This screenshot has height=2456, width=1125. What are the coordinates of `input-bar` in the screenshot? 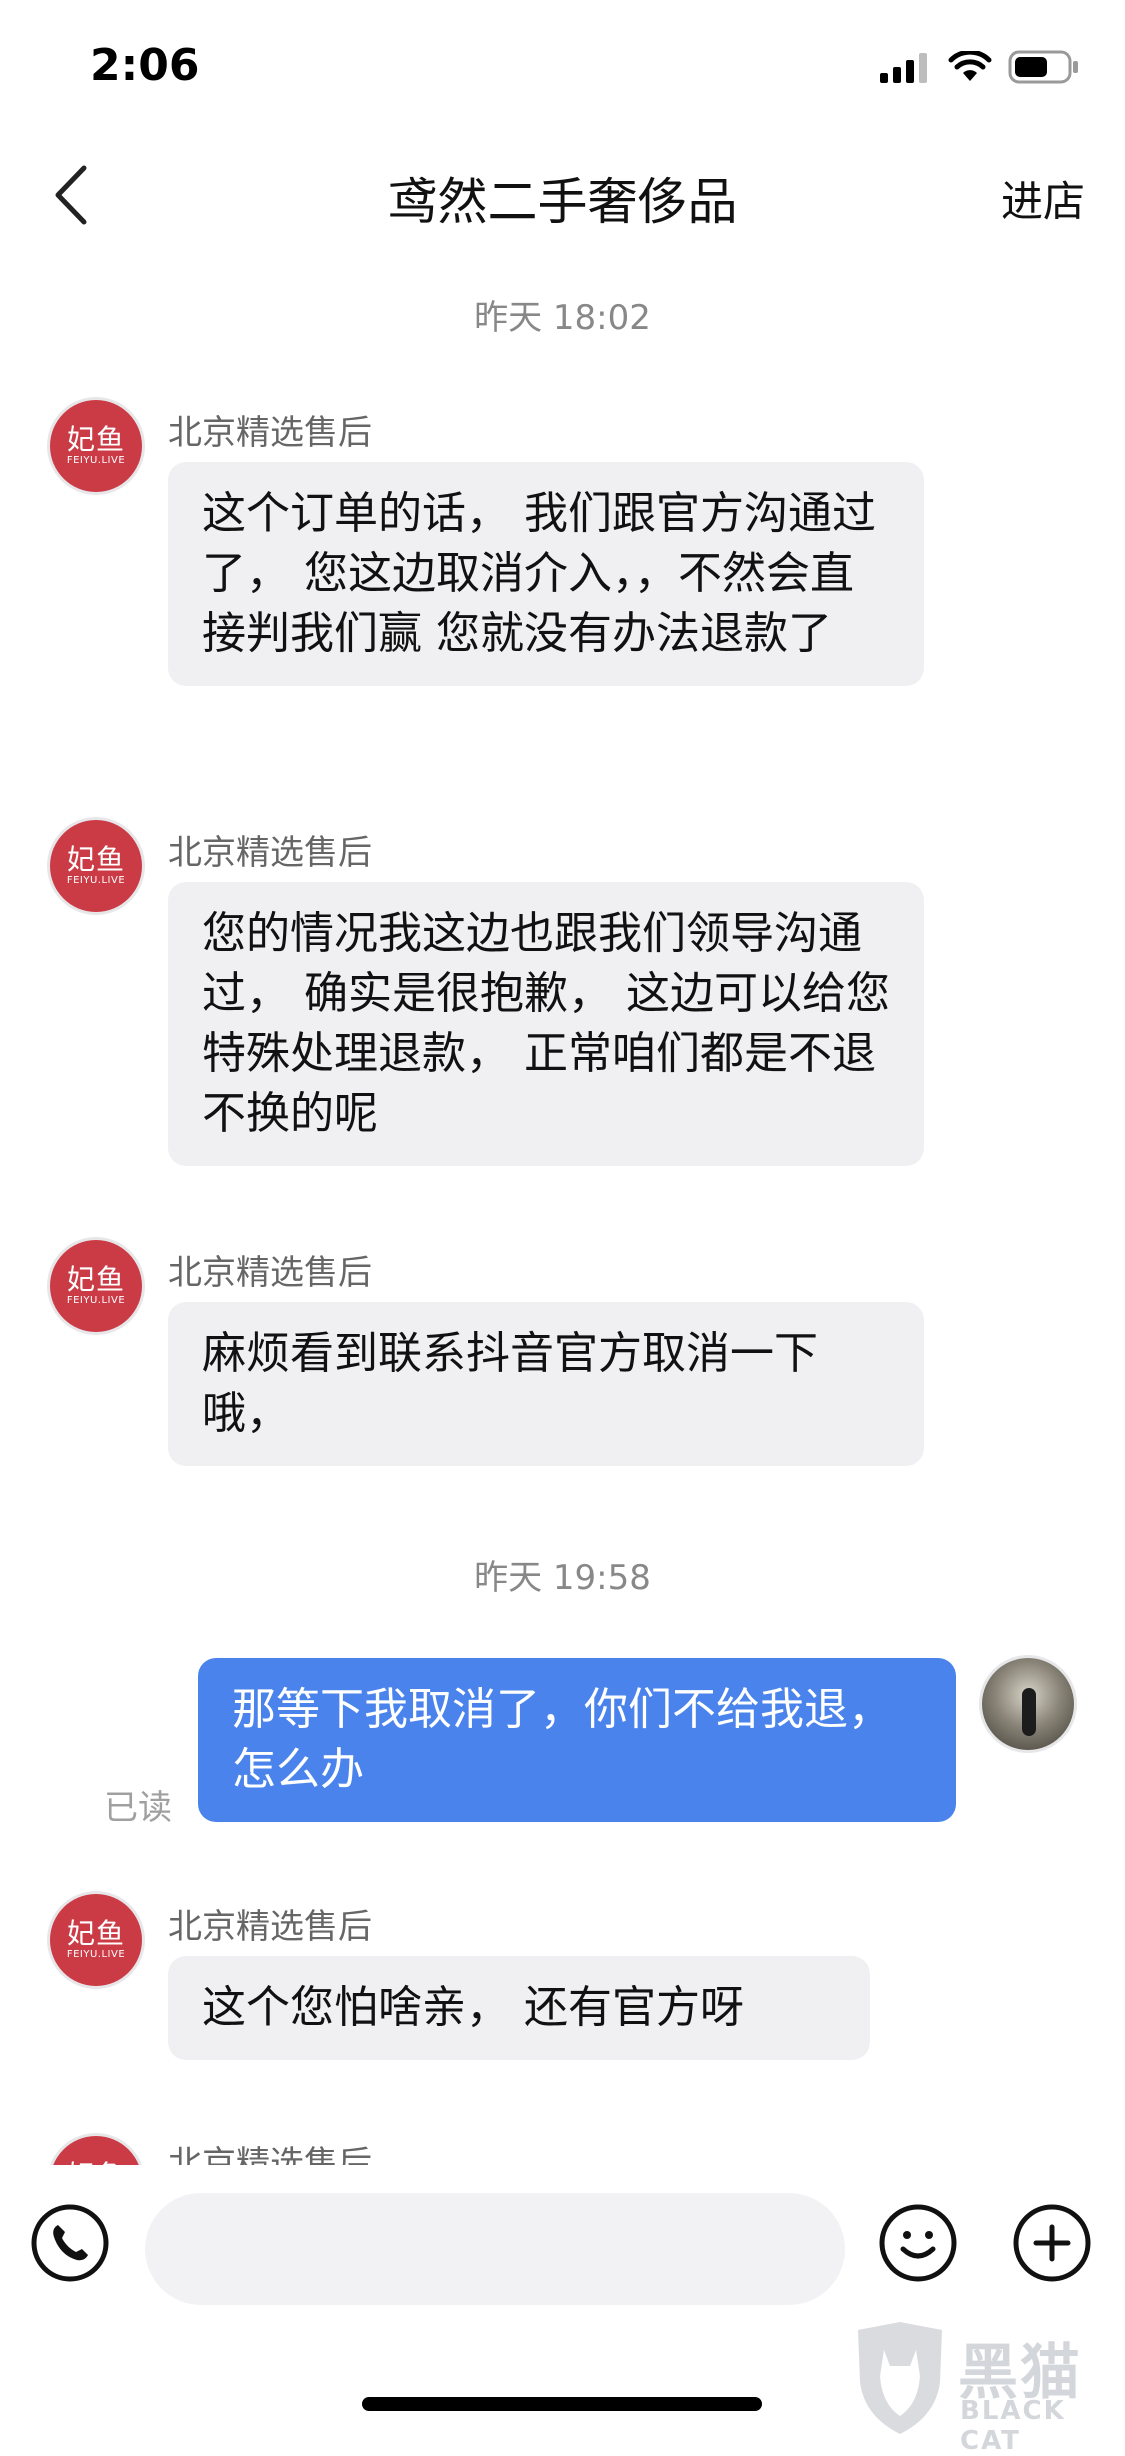 It's located at (562, 2240).